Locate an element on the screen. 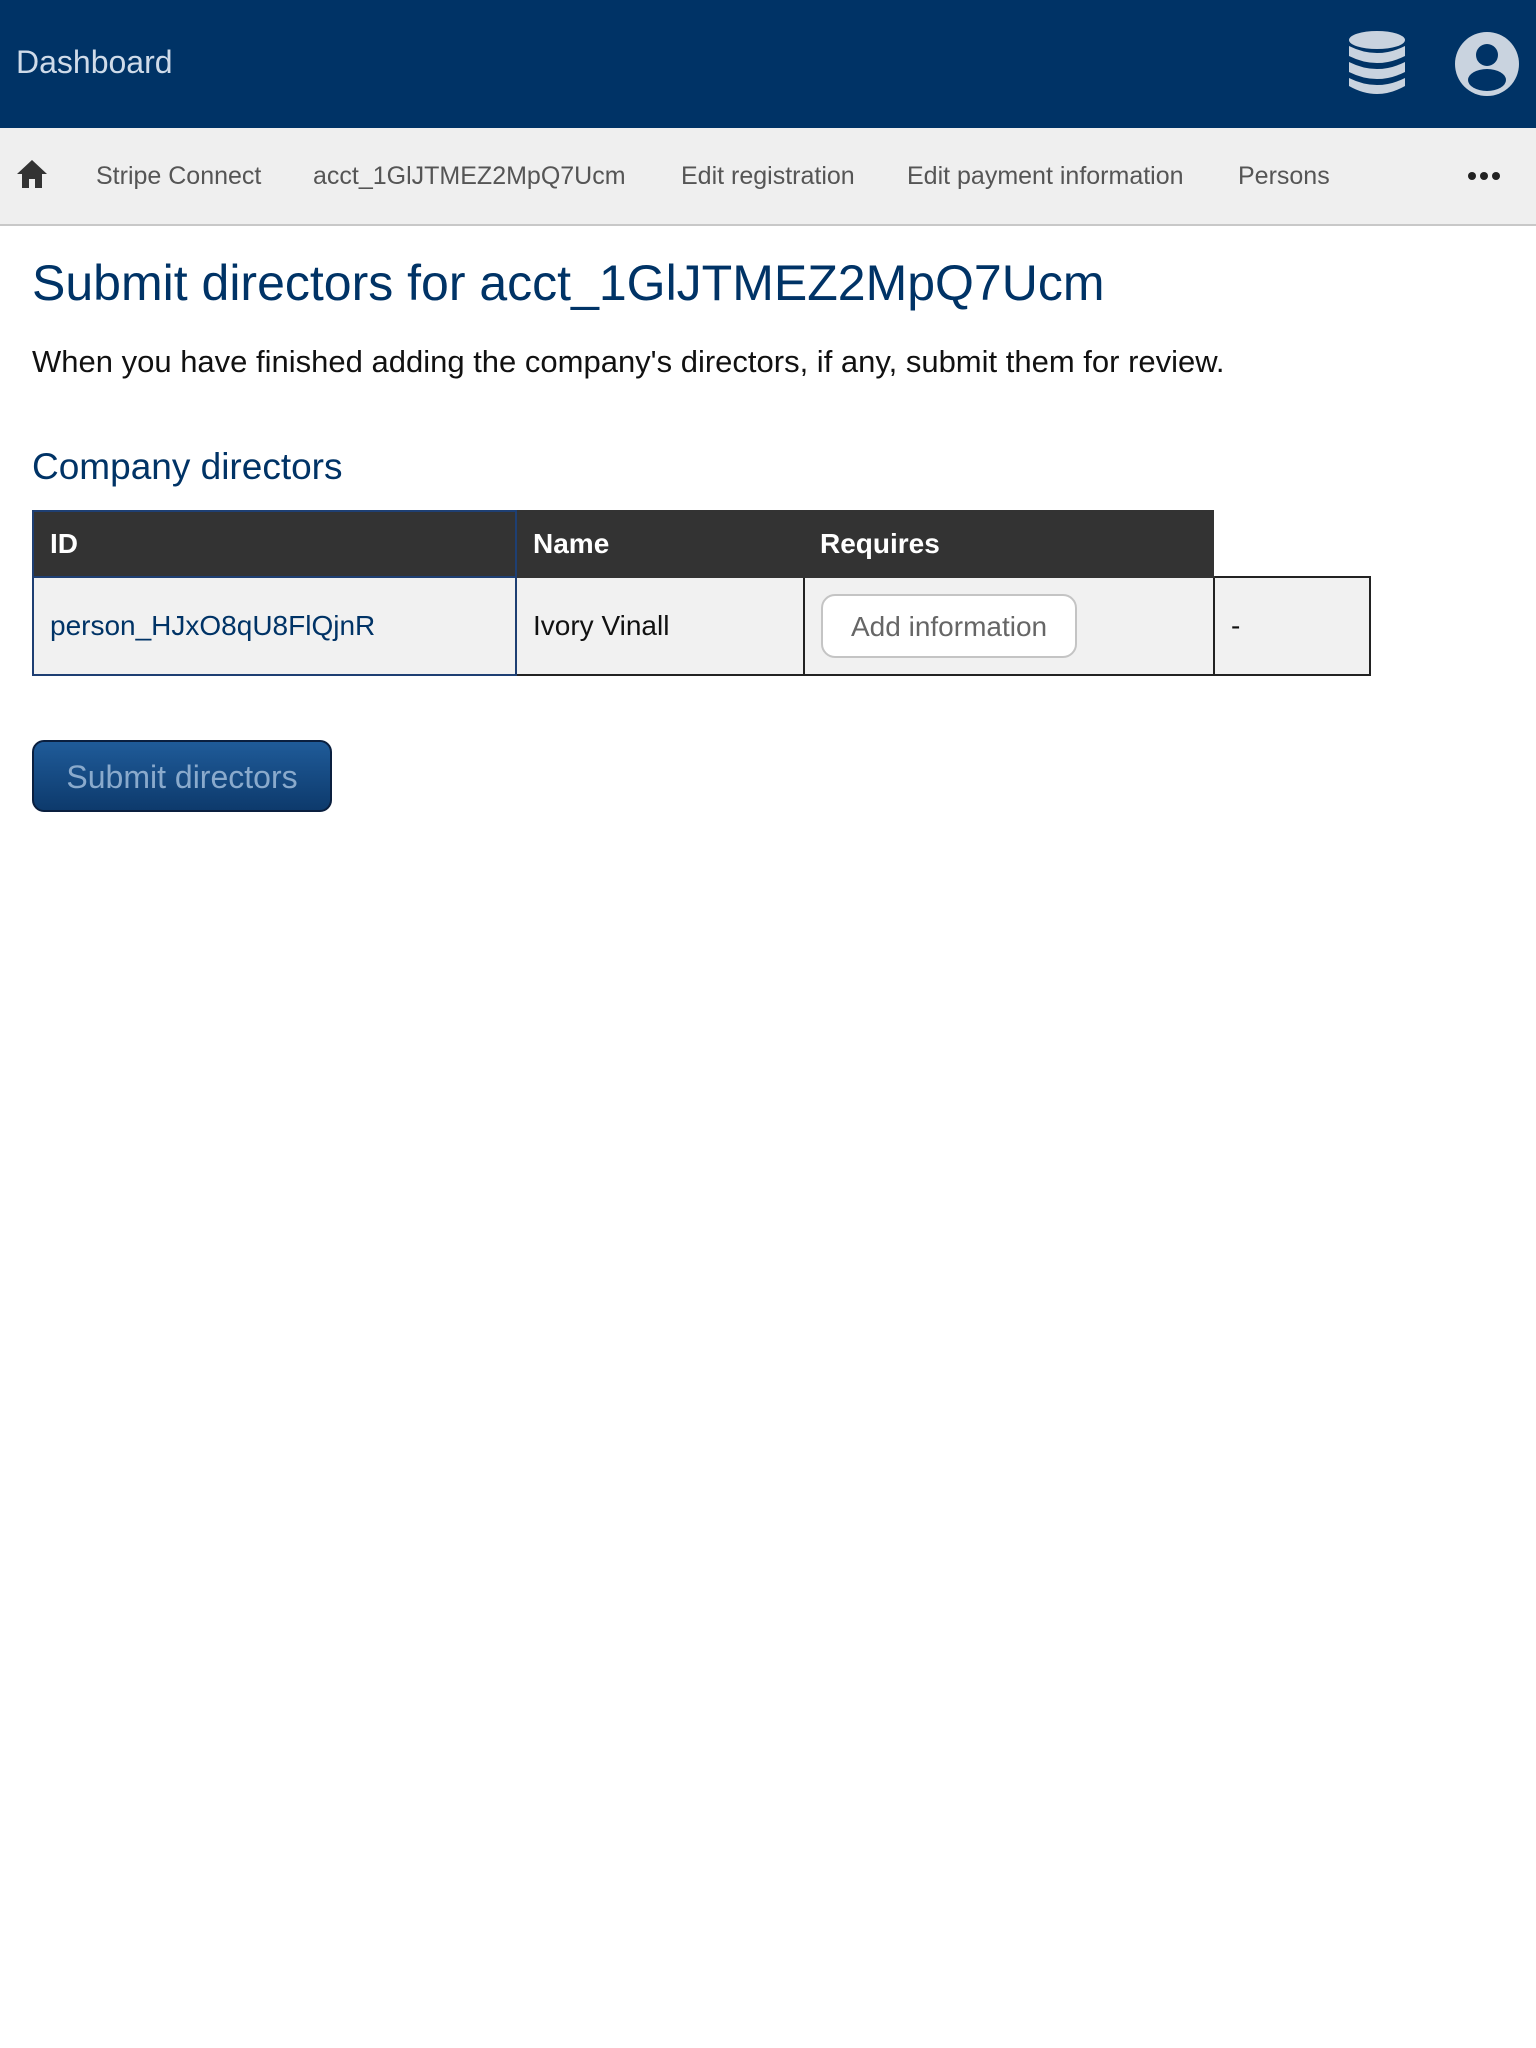 The width and height of the screenshot is (1536, 2048). section-title: Company directors is located at coordinates (187, 466).